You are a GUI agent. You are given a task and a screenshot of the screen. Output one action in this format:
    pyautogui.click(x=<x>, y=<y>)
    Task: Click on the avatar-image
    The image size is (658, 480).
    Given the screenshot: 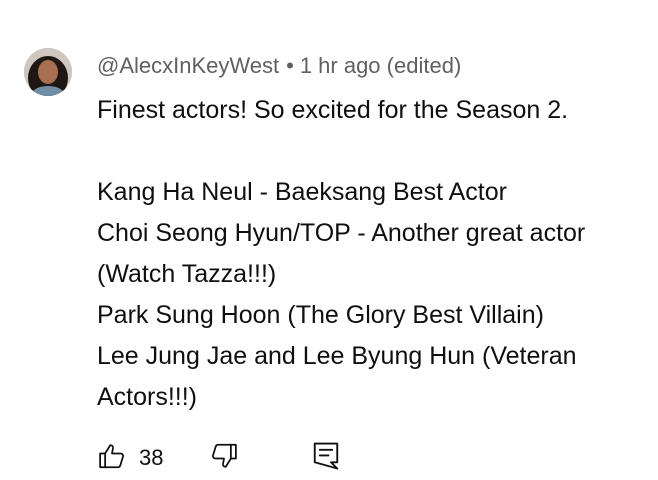 What is the action you would take?
    pyautogui.click(x=48, y=72)
    